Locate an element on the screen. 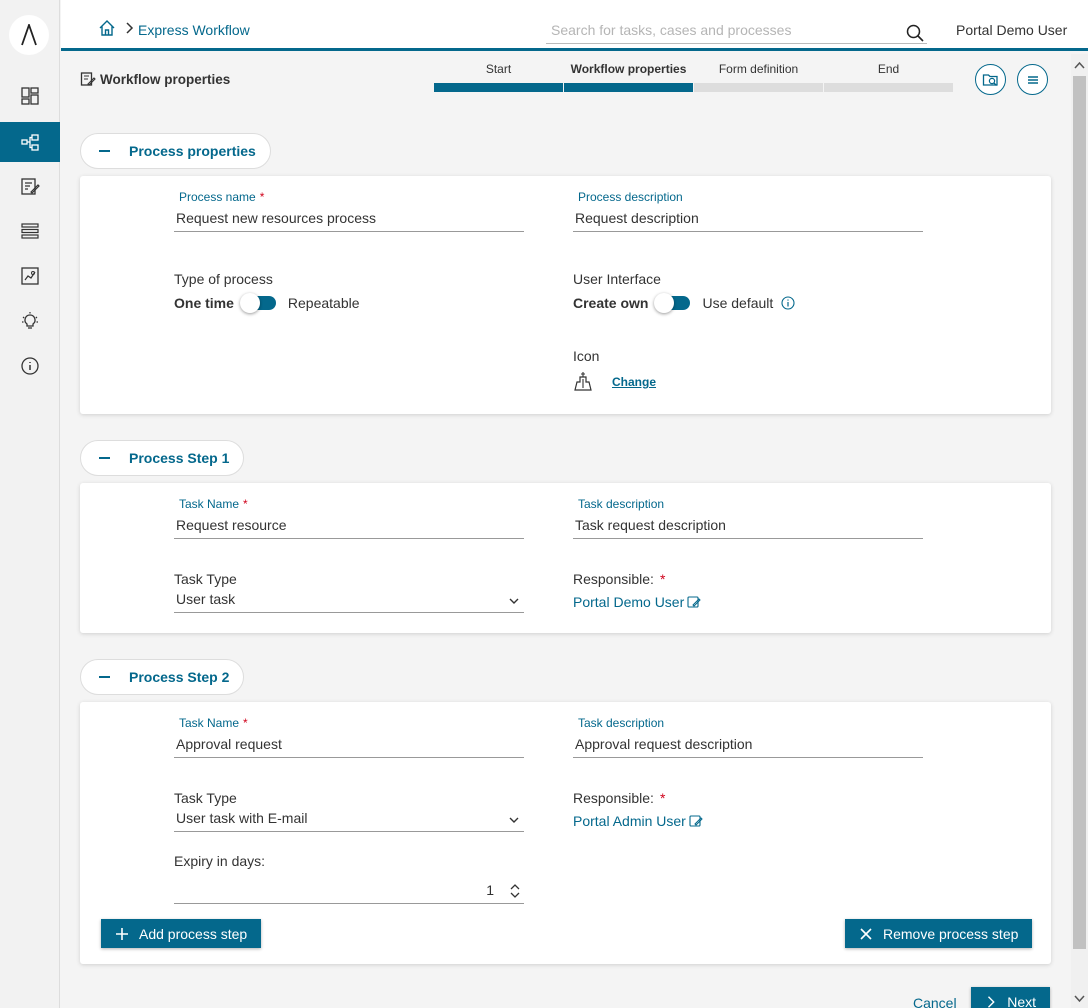 Image resolution: width=1088 pixels, height=1008 pixels. sidebar-item-tasks is located at coordinates (30, 186).